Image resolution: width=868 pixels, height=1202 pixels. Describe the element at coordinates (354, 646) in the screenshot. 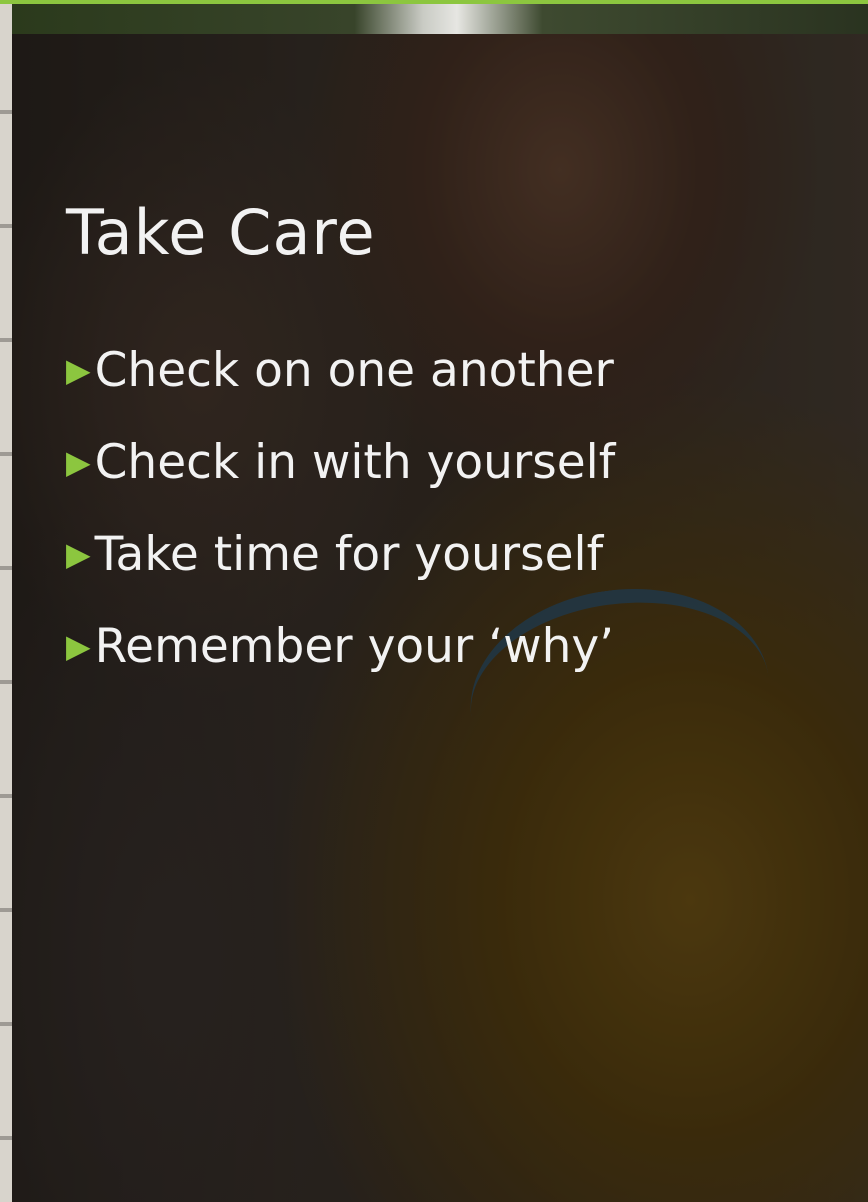

I see `bullet-text: Remember your ‘why’` at that location.